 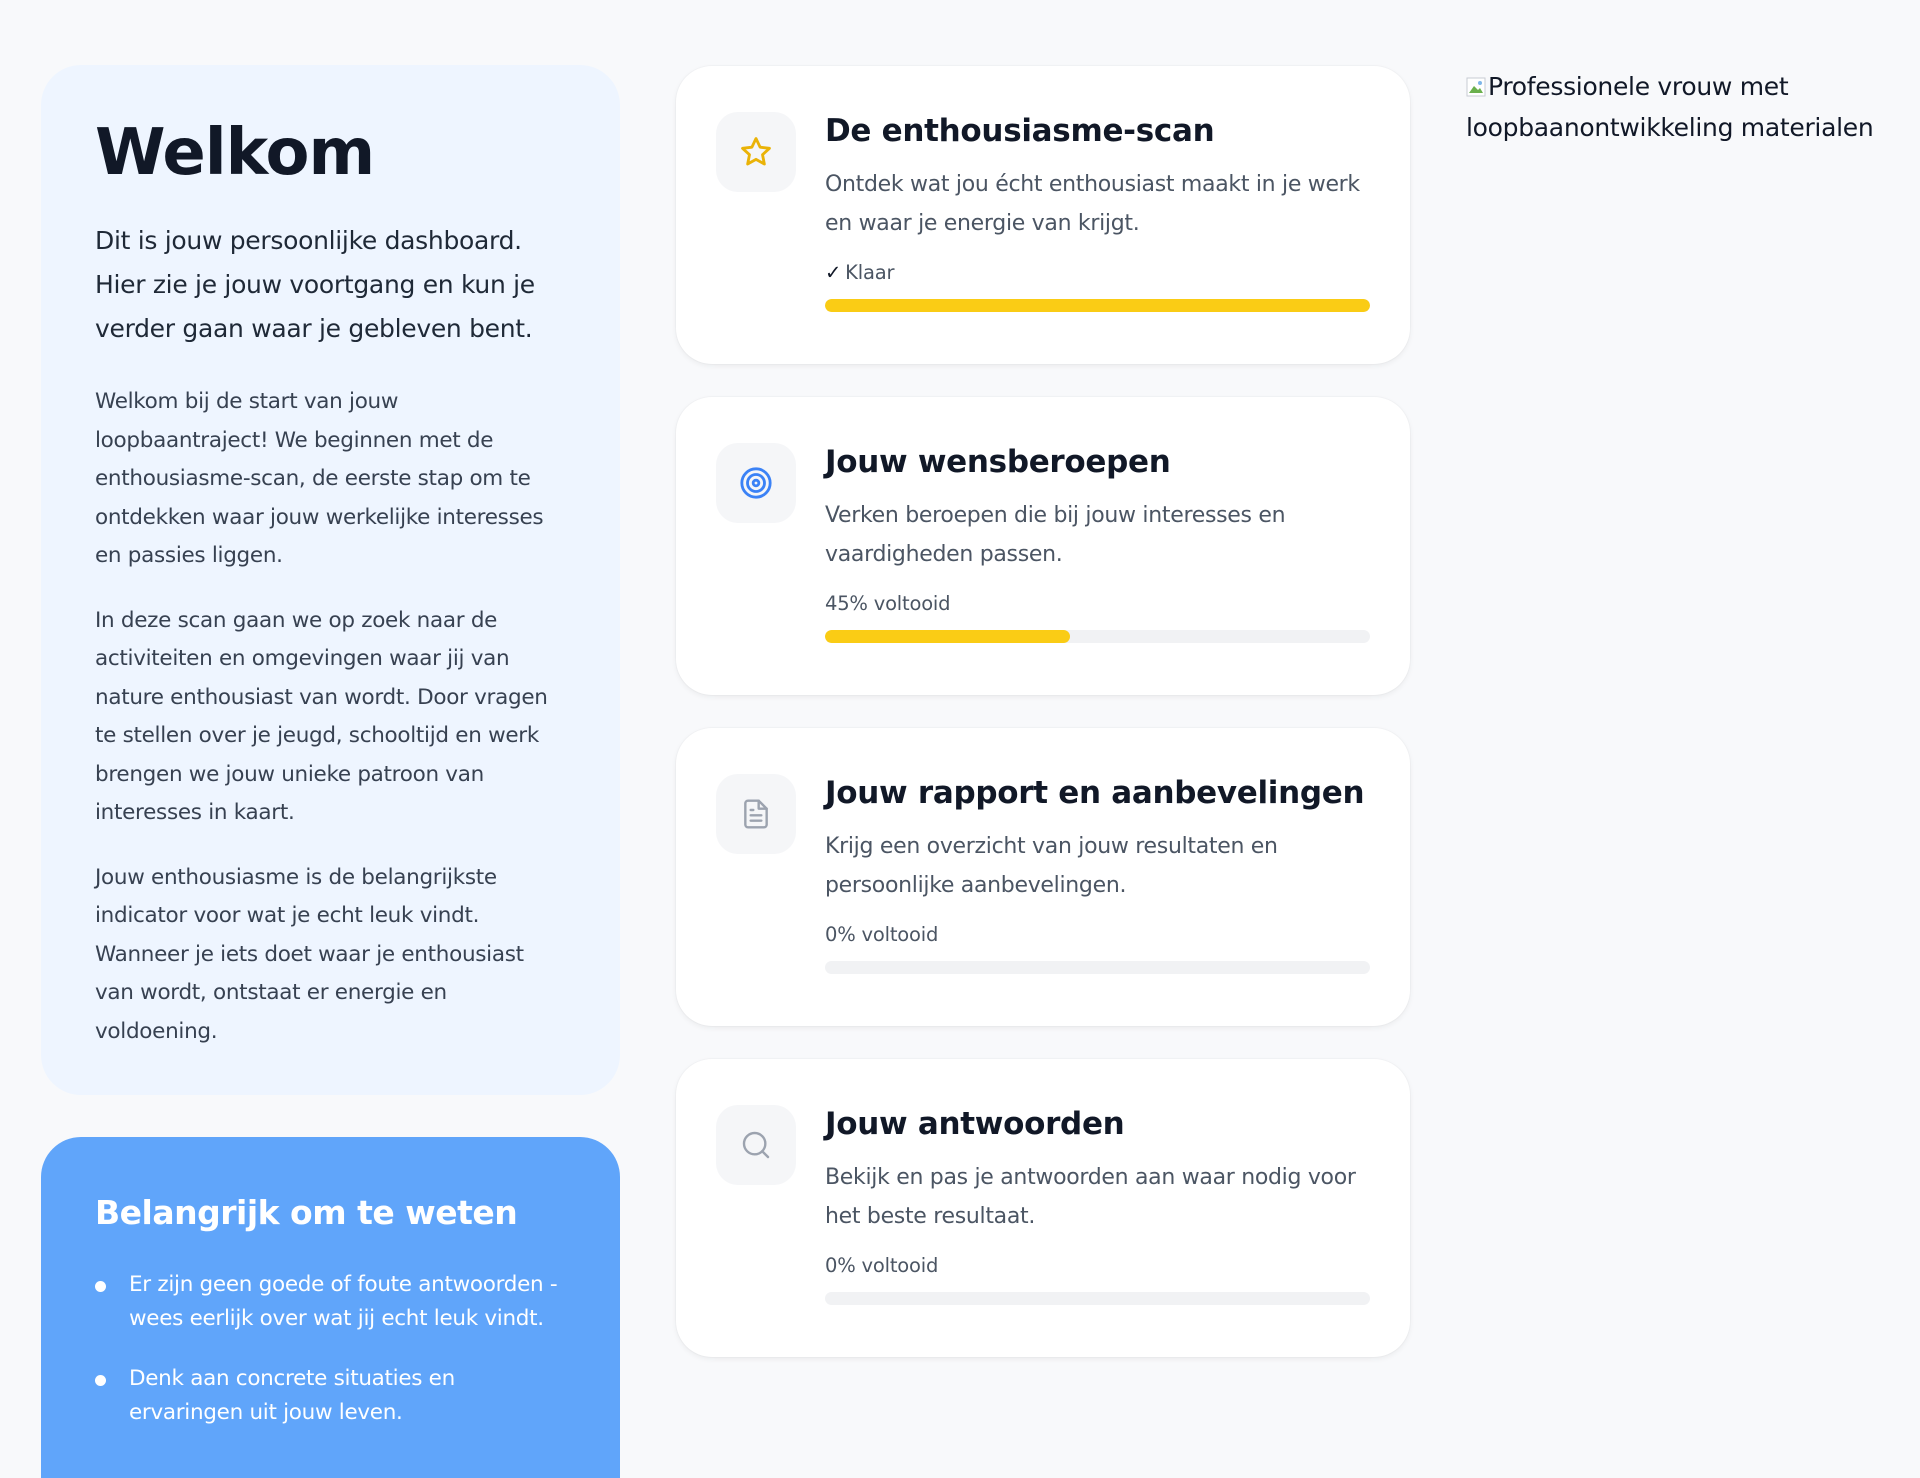 What do you see at coordinates (870, 272) in the screenshot?
I see `step-status-label: Klaar` at bounding box center [870, 272].